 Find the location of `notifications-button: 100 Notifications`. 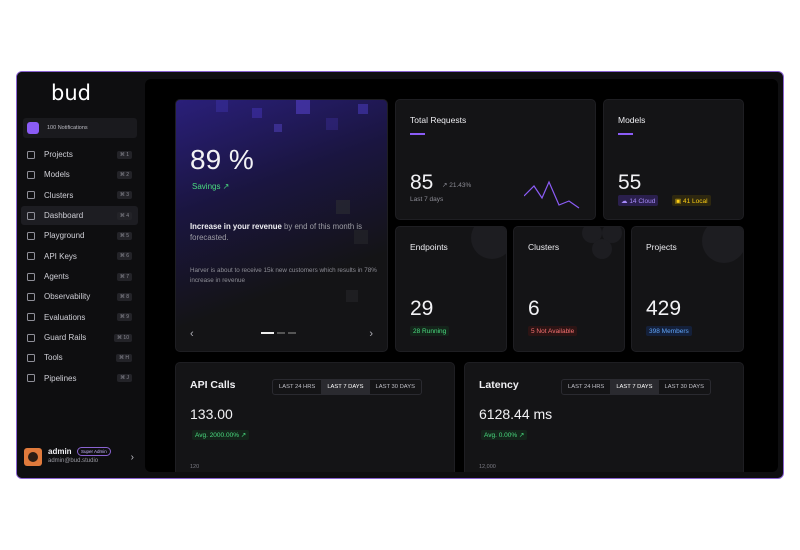

notifications-button: 100 Notifications is located at coordinates (80, 128).